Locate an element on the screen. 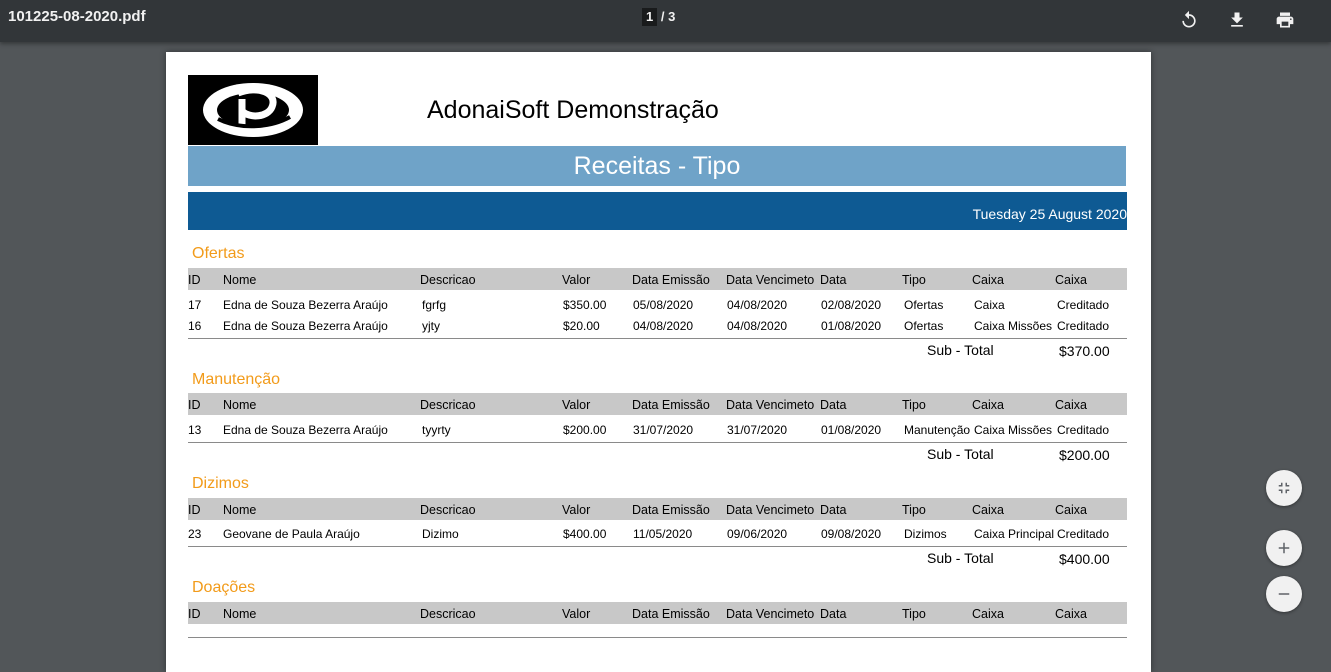 The image size is (1331, 672). cell-nome: Geovane de Paula Araújo is located at coordinates (291, 534).